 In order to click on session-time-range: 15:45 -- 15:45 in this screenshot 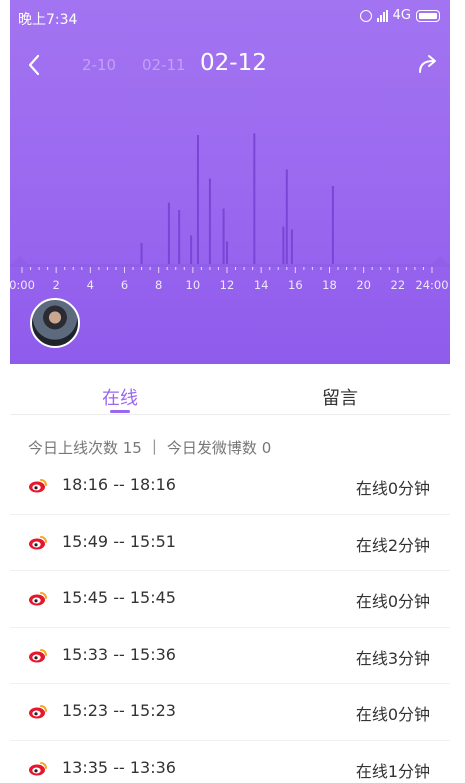, I will do `click(119, 597)`.